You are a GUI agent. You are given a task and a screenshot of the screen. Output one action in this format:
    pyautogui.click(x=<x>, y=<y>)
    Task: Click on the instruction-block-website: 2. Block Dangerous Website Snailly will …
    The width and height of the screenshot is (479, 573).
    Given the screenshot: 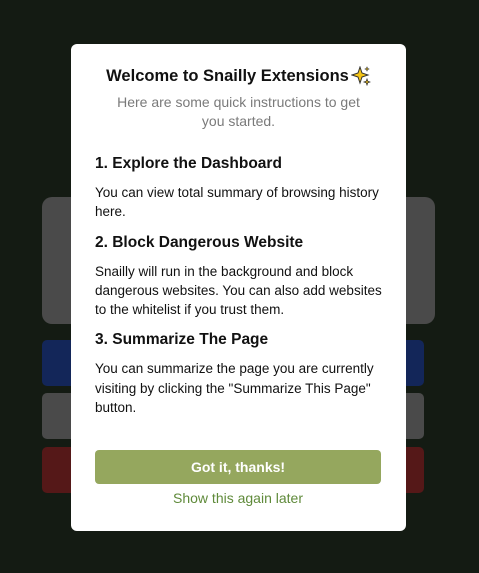 What is the action you would take?
    pyautogui.click(x=238, y=276)
    